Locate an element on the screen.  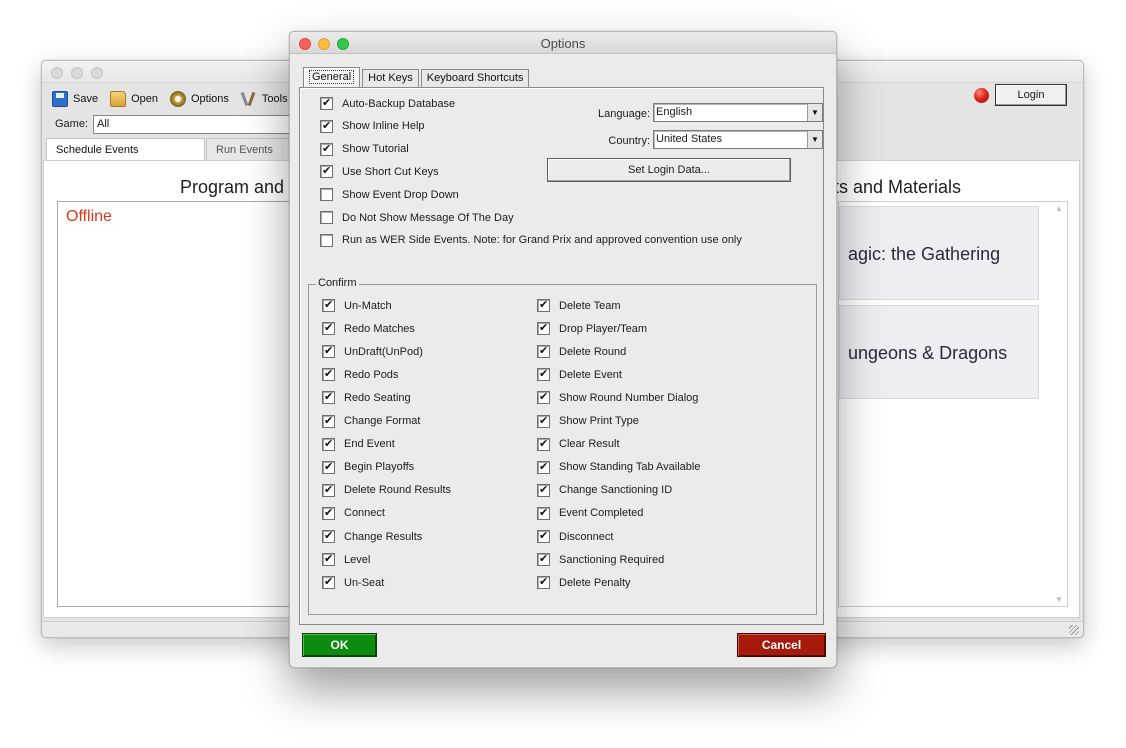
option-show-event-drop-down: Show Event Drop Down is located at coordinates (389, 195).